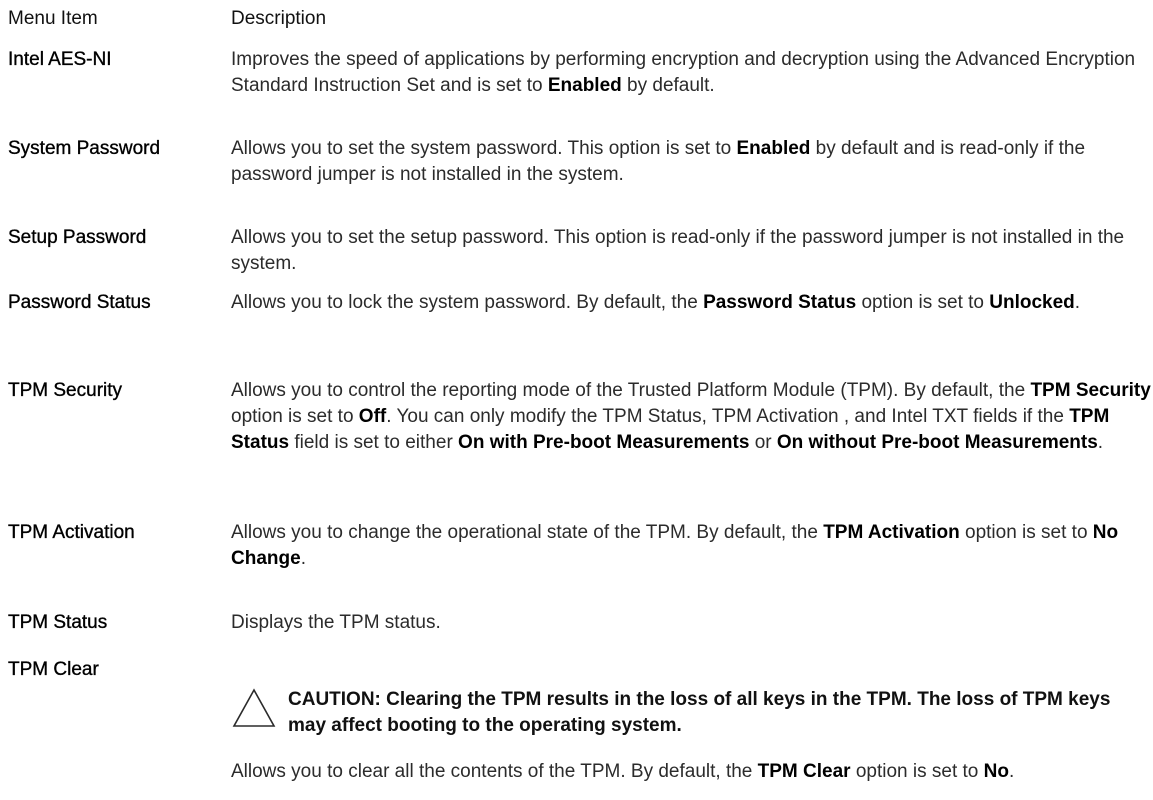 Image resolution: width=1153 pixels, height=800 pixels. What do you see at coordinates (79, 302) in the screenshot?
I see `menu-item-name: Password Status` at bounding box center [79, 302].